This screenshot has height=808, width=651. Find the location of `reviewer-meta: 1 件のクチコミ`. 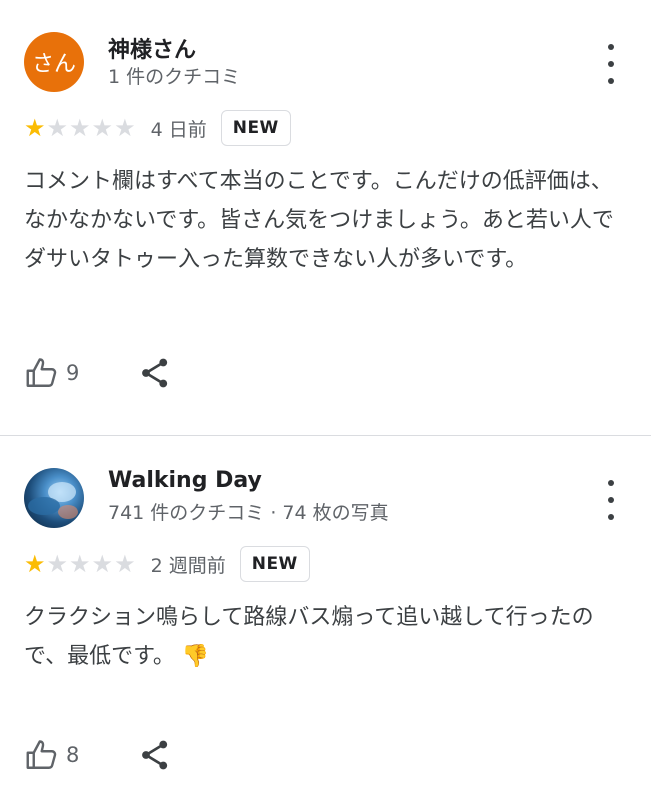

reviewer-meta: 1 件のクチコミ is located at coordinates (174, 77).